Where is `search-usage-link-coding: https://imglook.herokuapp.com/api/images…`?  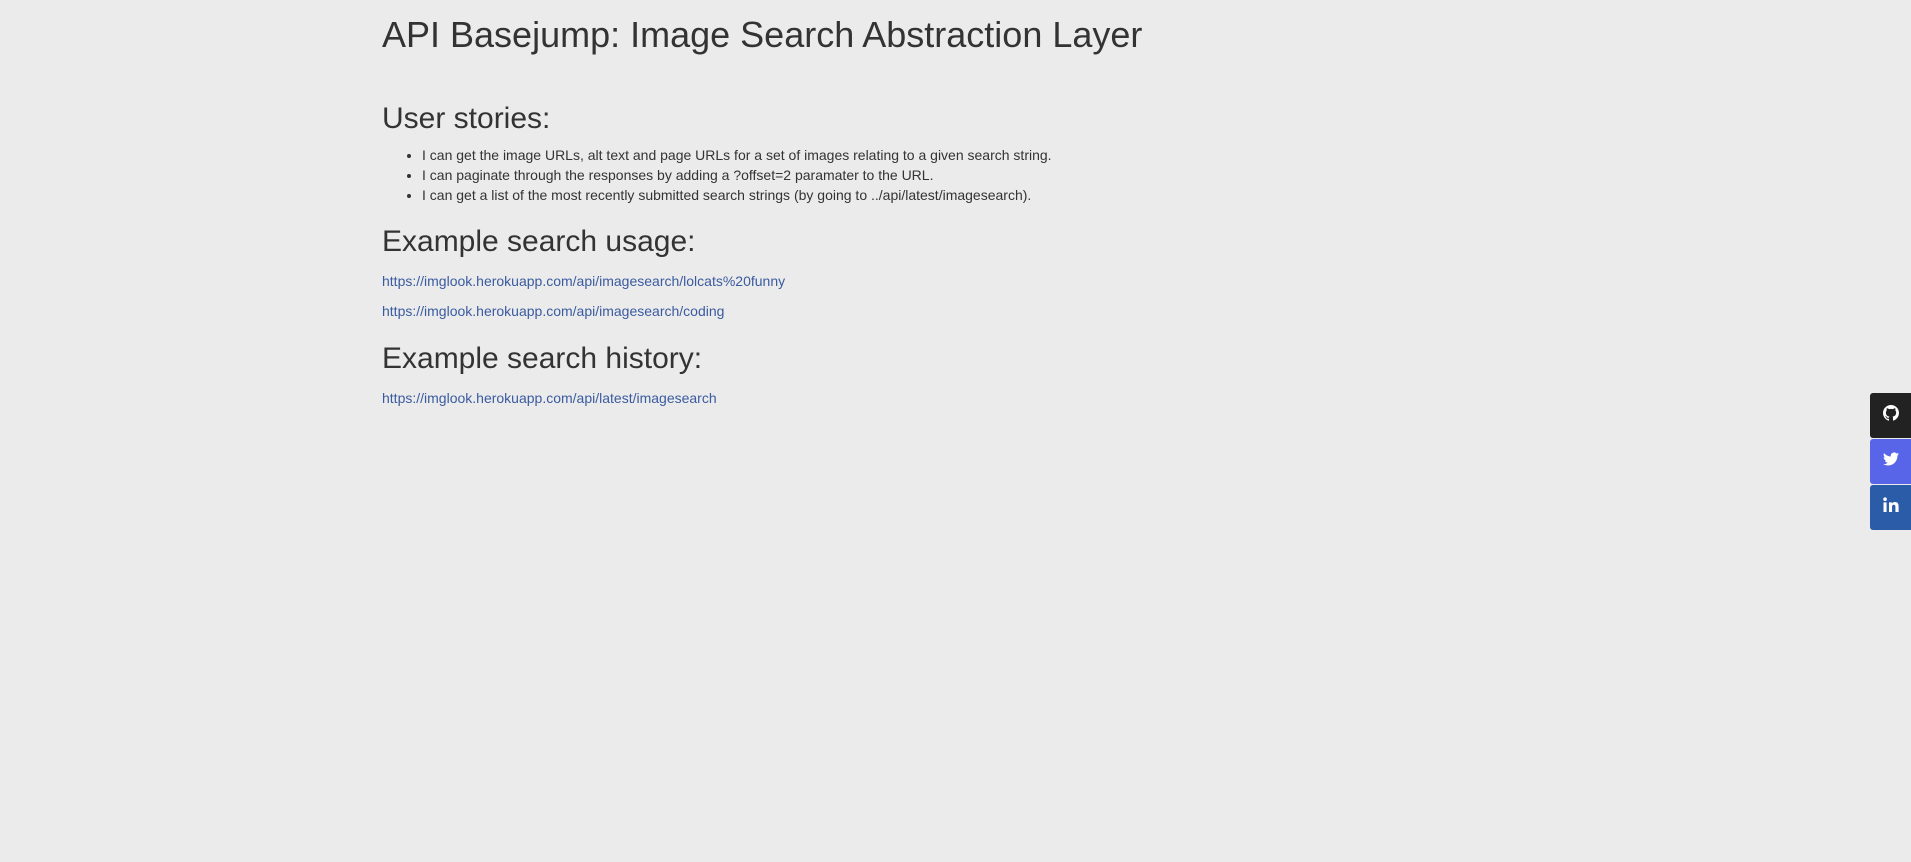 search-usage-link-coding: https://imglook.herokuapp.com/api/images… is located at coordinates (882, 311).